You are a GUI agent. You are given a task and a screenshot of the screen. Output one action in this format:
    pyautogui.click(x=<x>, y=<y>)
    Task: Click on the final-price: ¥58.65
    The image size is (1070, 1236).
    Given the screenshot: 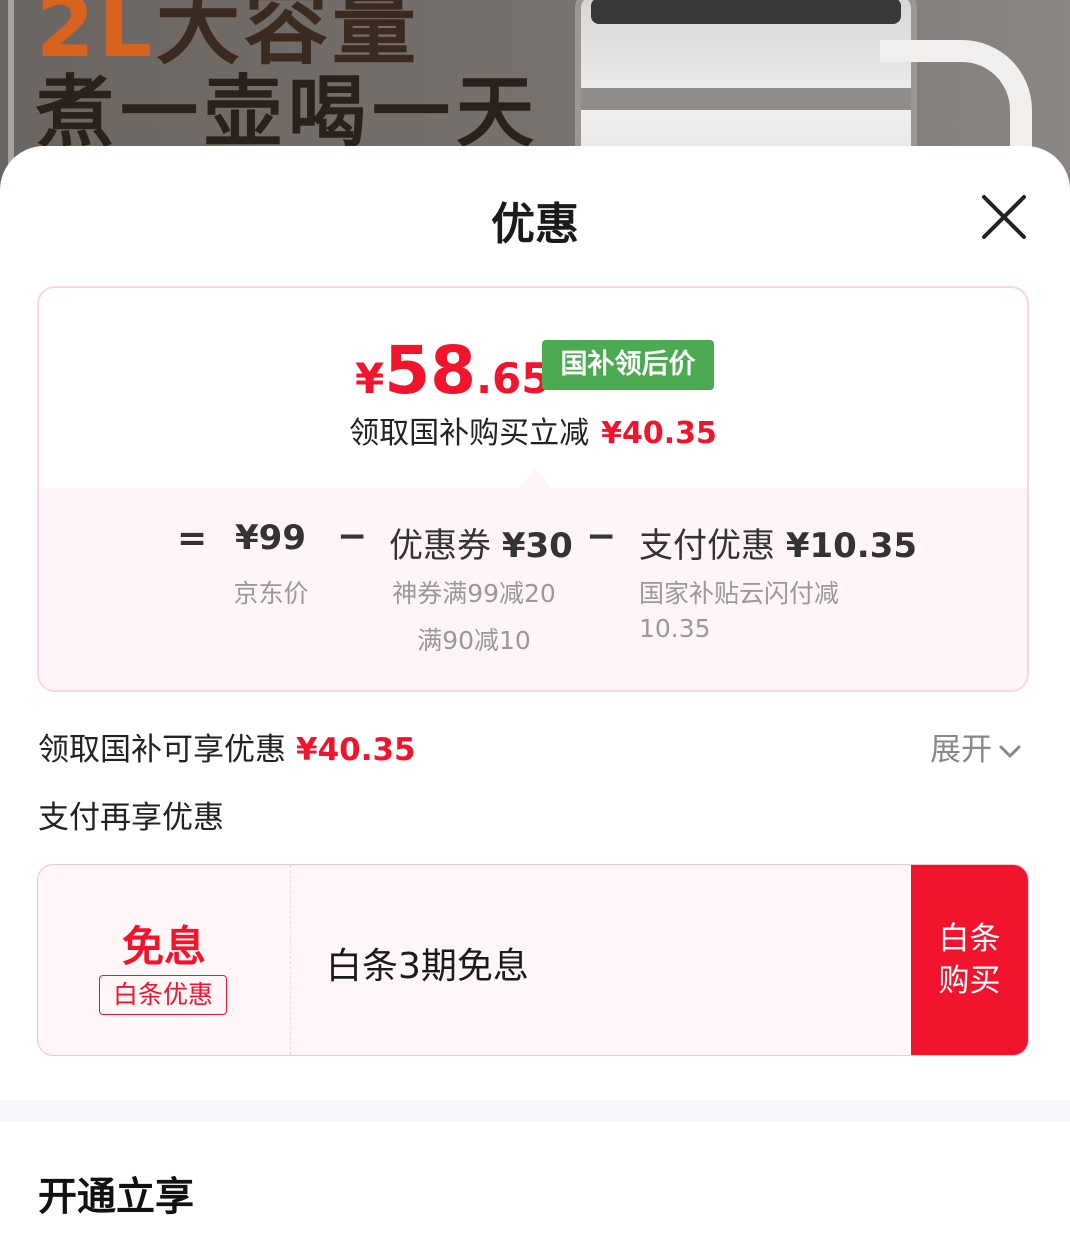 What is the action you would take?
    pyautogui.click(x=453, y=370)
    